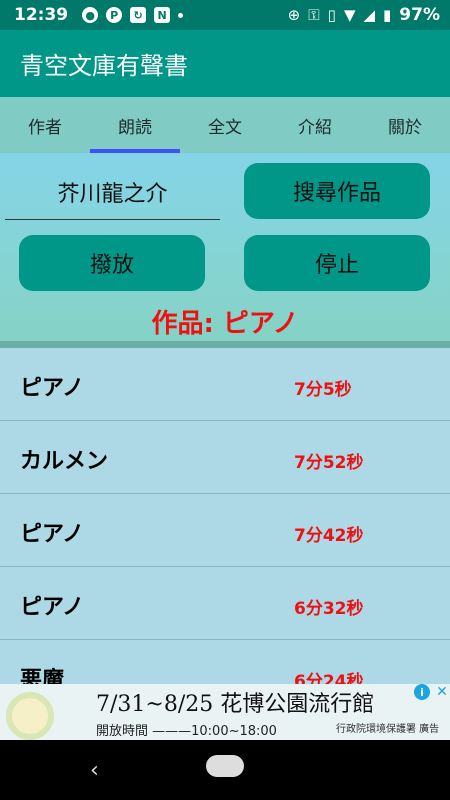 This screenshot has height=800, width=450. What do you see at coordinates (114, 15) in the screenshot?
I see `parking-icon: P` at bounding box center [114, 15].